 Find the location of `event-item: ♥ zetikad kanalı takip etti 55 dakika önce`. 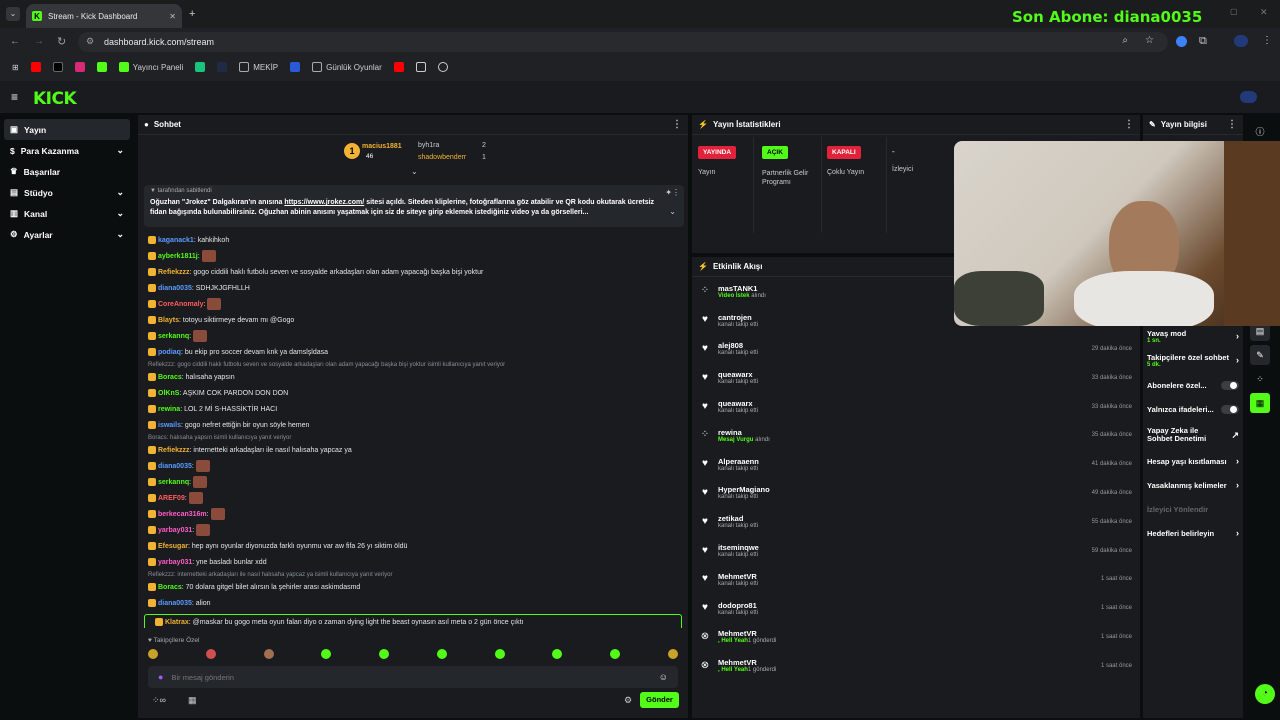

event-item: ♥ zetikad kanalı takip etti 55 dakika önce is located at coordinates (916, 521).